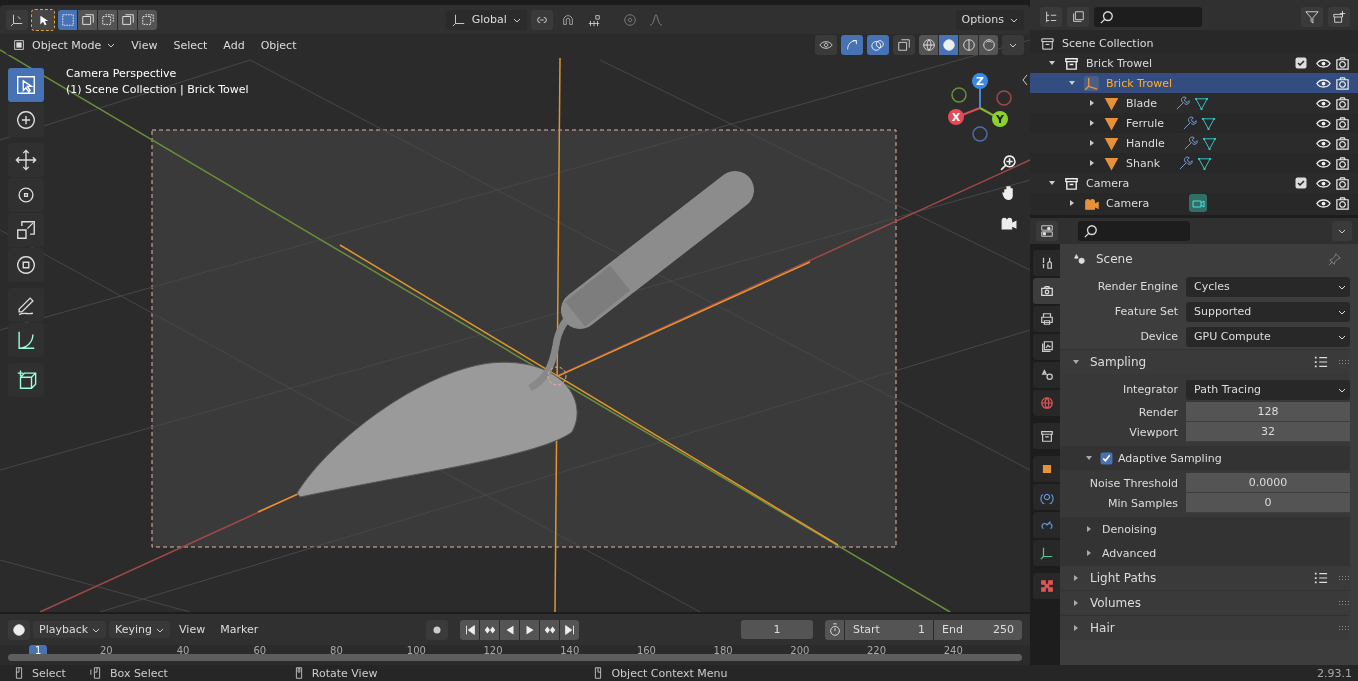  Describe the element at coordinates (510, 629) in the screenshot. I see `play-reverse-button` at that location.